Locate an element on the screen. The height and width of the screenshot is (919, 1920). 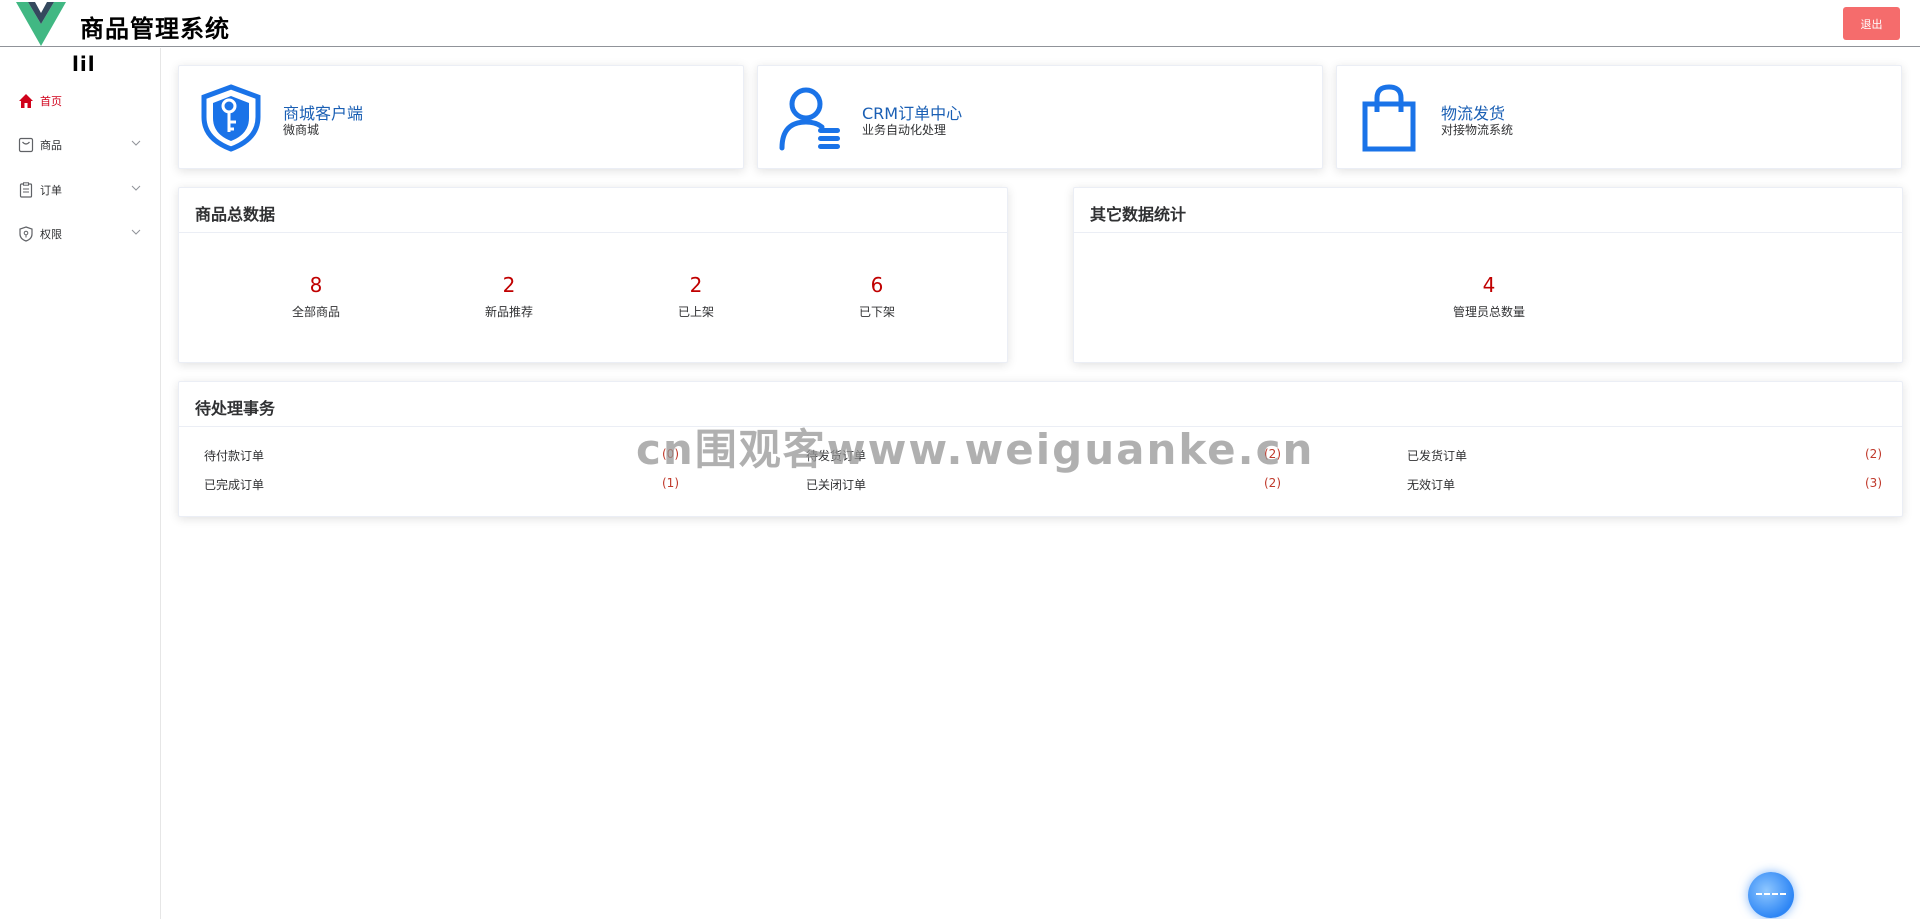
stat-all-goods: 8 全部商品 is located at coordinates (316, 296).